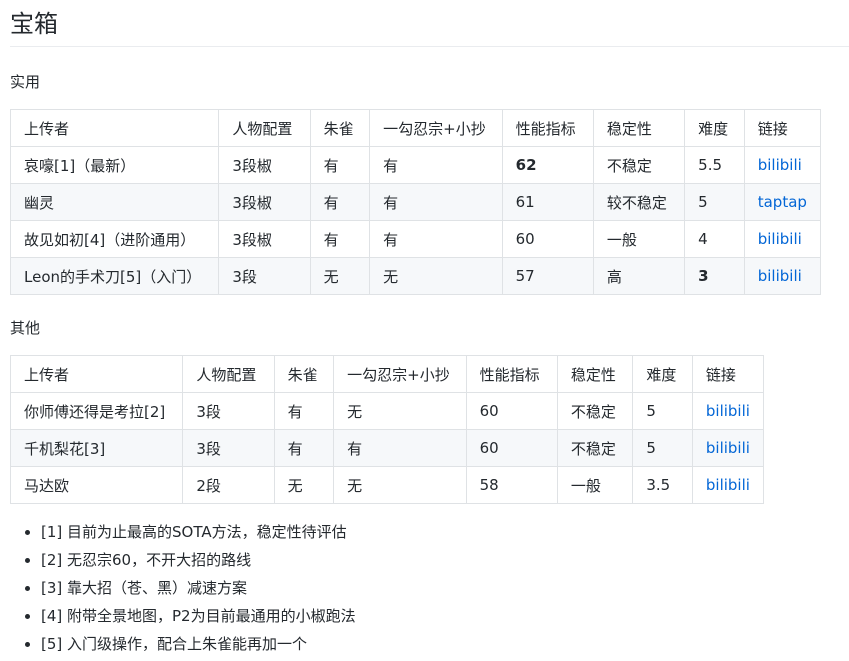  What do you see at coordinates (547, 165) in the screenshot?
I see `score-cell: 62` at bounding box center [547, 165].